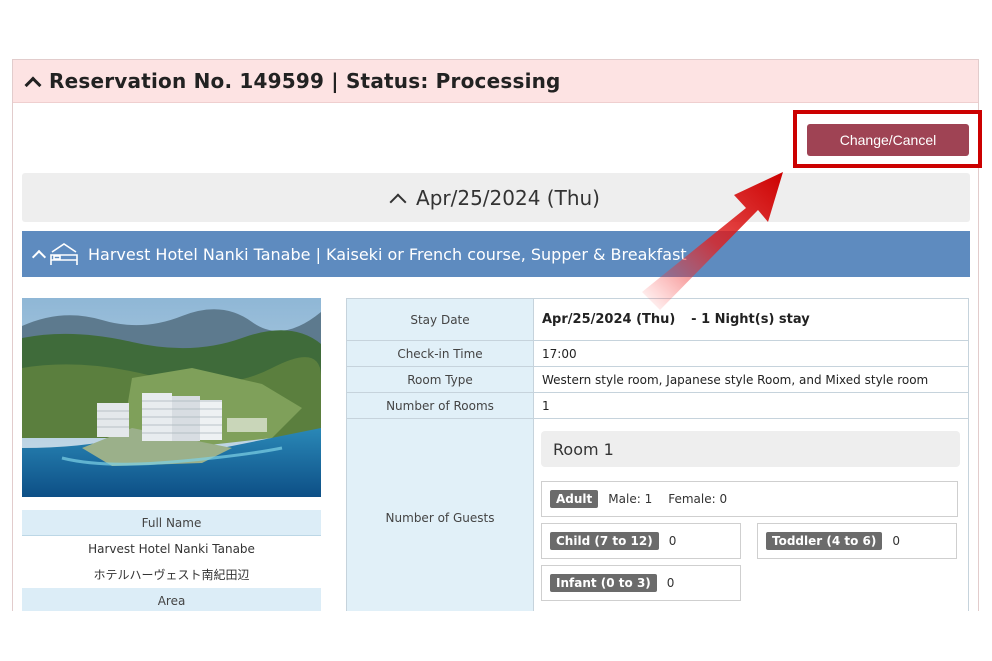 The image size is (992, 661). What do you see at coordinates (440, 379) in the screenshot?
I see `room-type-label: Room Type` at bounding box center [440, 379].